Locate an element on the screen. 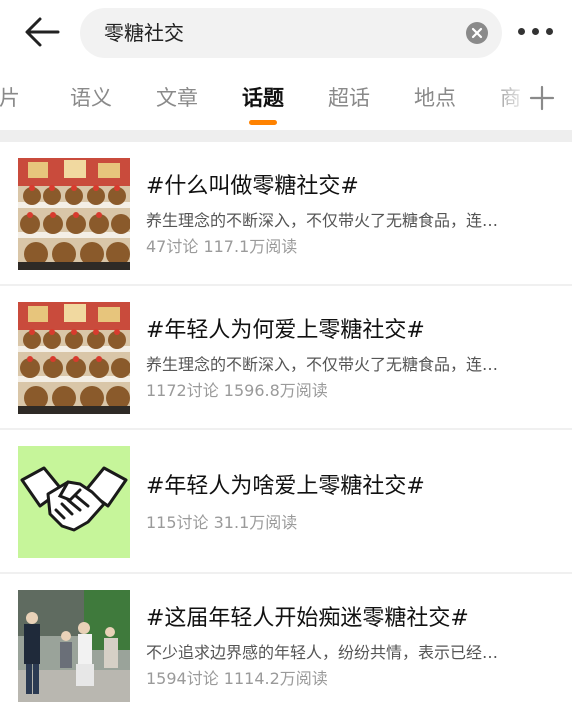 Image resolution: width=572 pixels, height=726 pixels. topic-stats: 1594讨论 1114.2万阅读 is located at coordinates (237, 678).